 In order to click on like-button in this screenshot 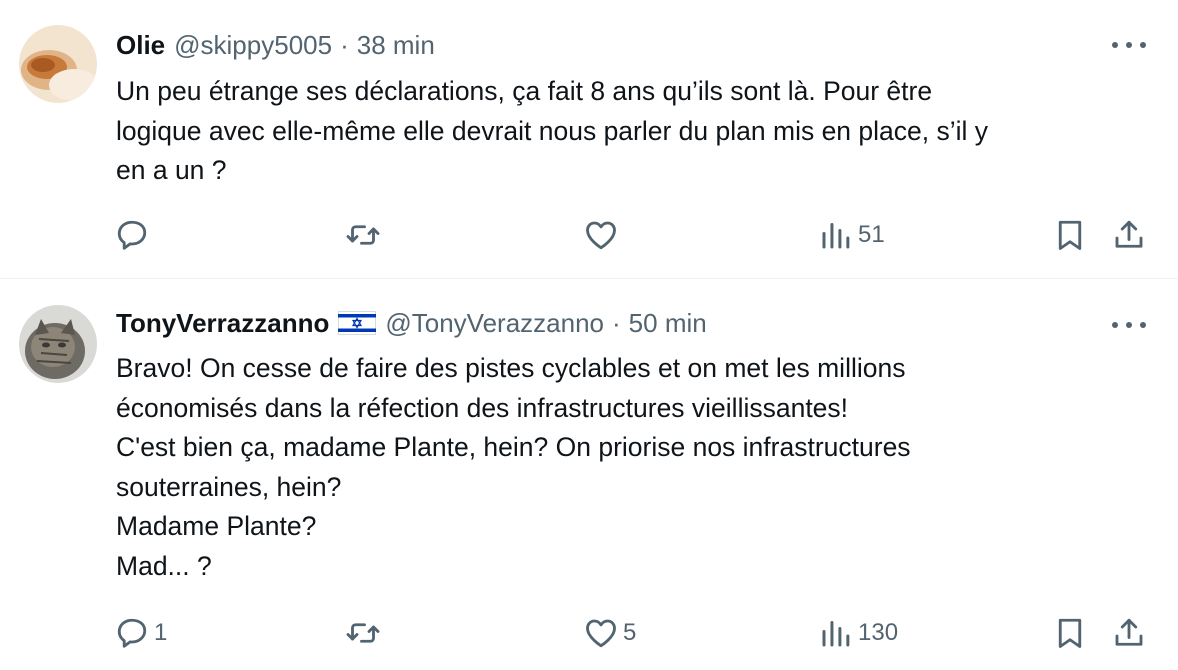, I will do `click(603, 235)`.